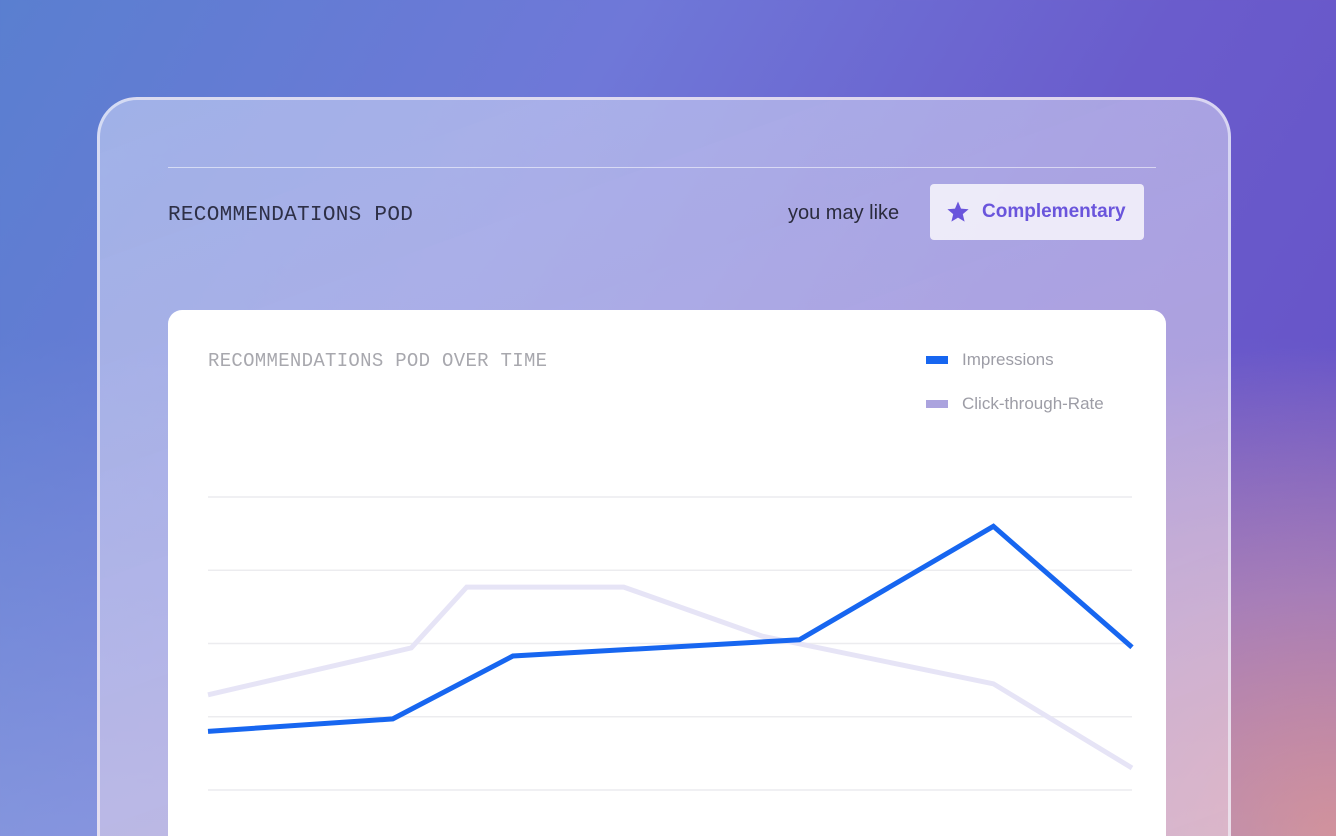  What do you see at coordinates (662, 167) in the screenshot?
I see `panel-divider` at bounding box center [662, 167].